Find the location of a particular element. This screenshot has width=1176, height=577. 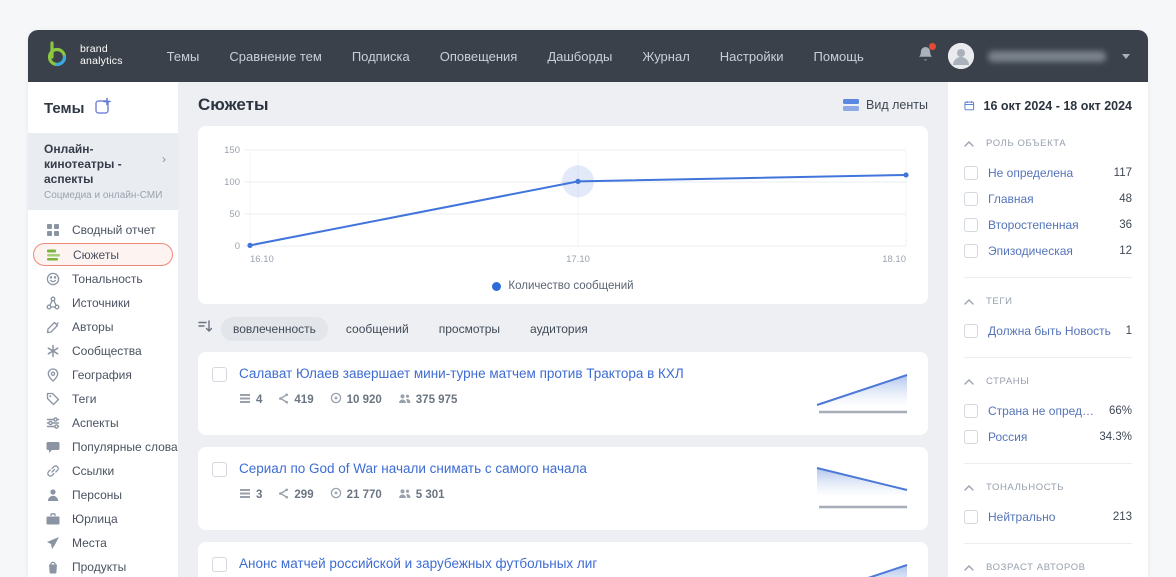

filter-value: 48 is located at coordinates (1125, 199).